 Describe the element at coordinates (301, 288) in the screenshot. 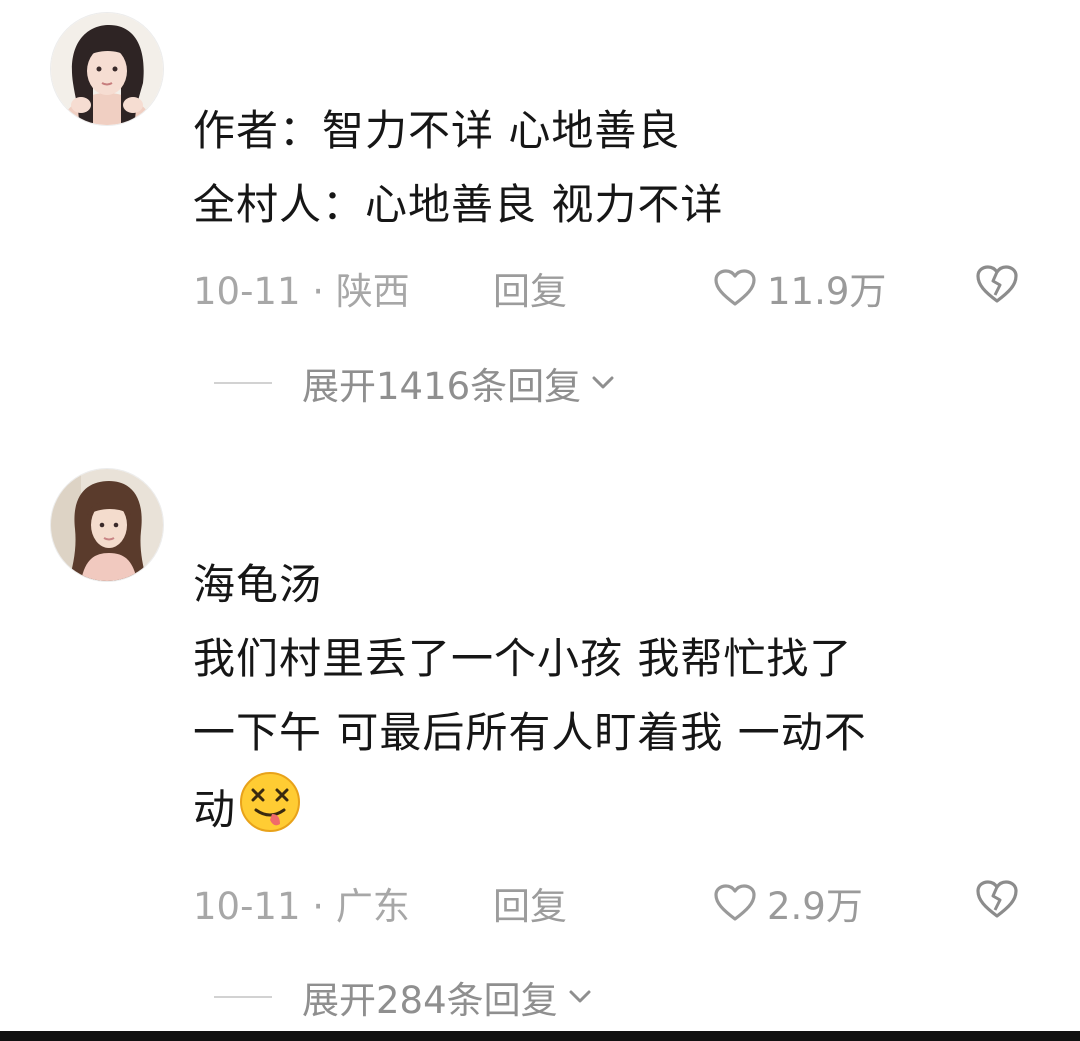

I see `comment-date-location: 10-11 · 陕西` at that location.